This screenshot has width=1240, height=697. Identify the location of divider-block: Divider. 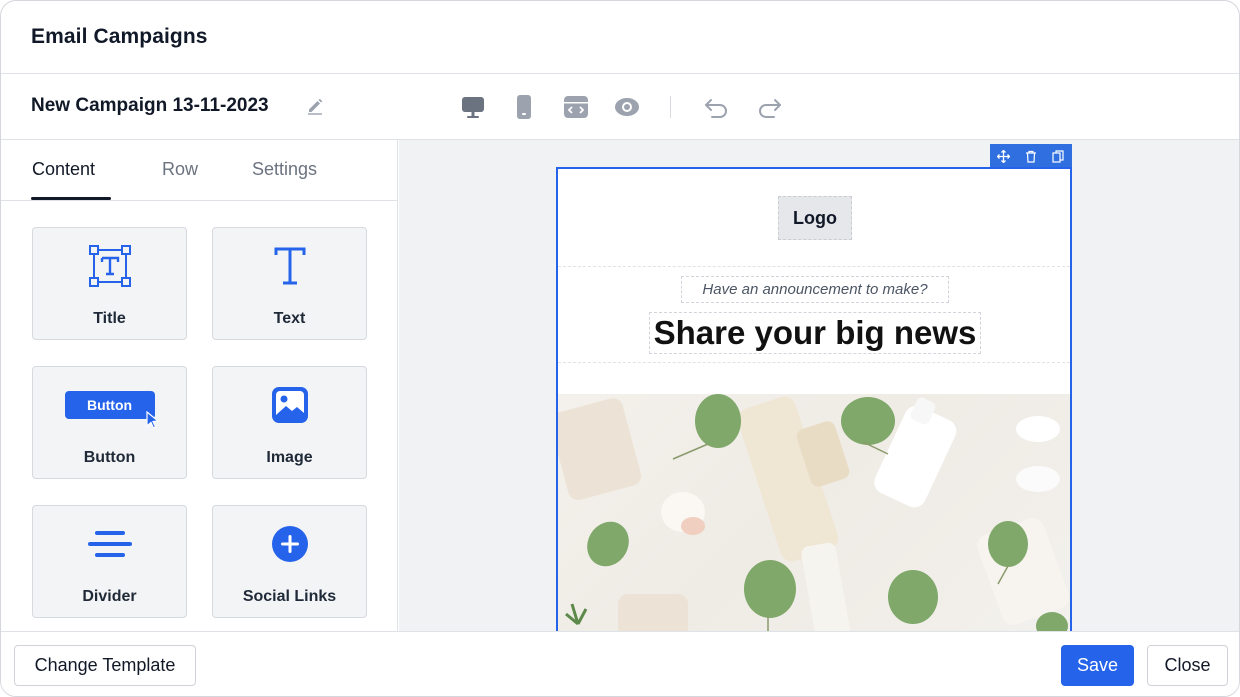
(109, 561).